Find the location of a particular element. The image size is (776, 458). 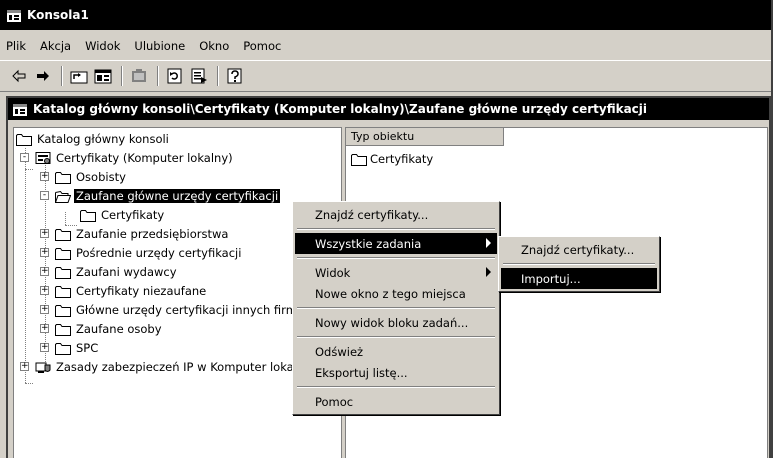

menu-item-label: Widok is located at coordinates (333, 272).